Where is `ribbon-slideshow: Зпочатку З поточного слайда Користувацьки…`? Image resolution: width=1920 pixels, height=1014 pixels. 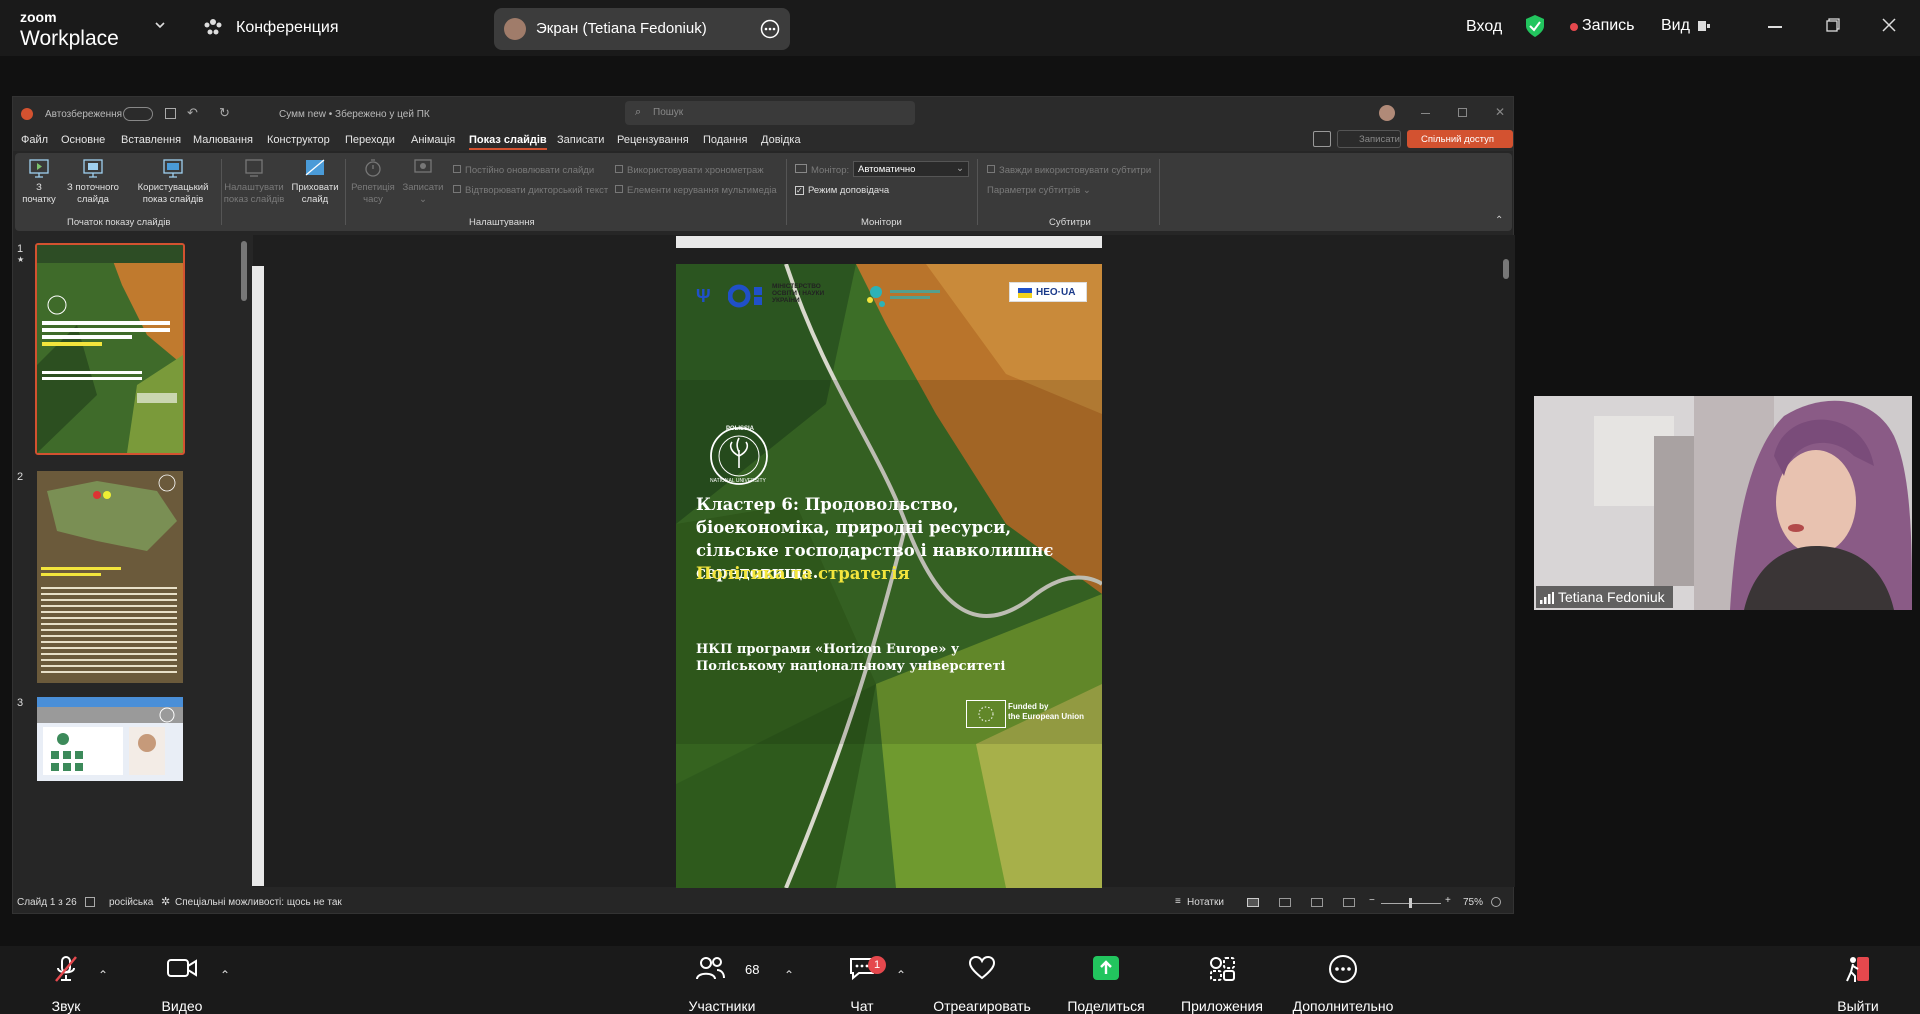
ribbon-slideshow: Зпочатку З поточного слайда Користувацьки… is located at coordinates (763, 192).